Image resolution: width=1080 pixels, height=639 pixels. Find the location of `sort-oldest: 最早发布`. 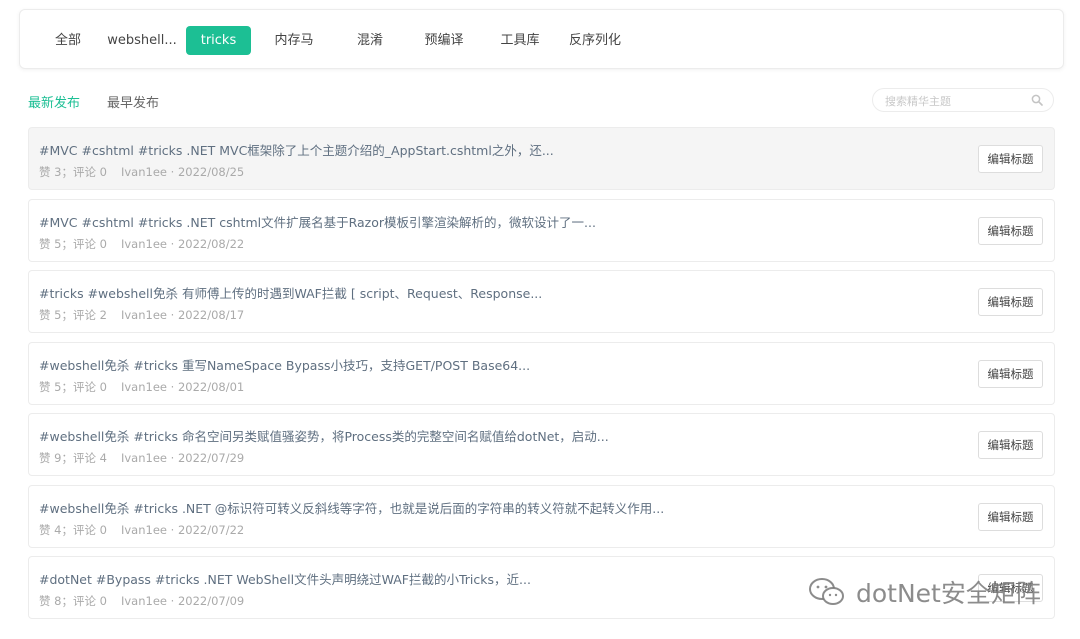

sort-oldest: 最早发布 is located at coordinates (133, 101).